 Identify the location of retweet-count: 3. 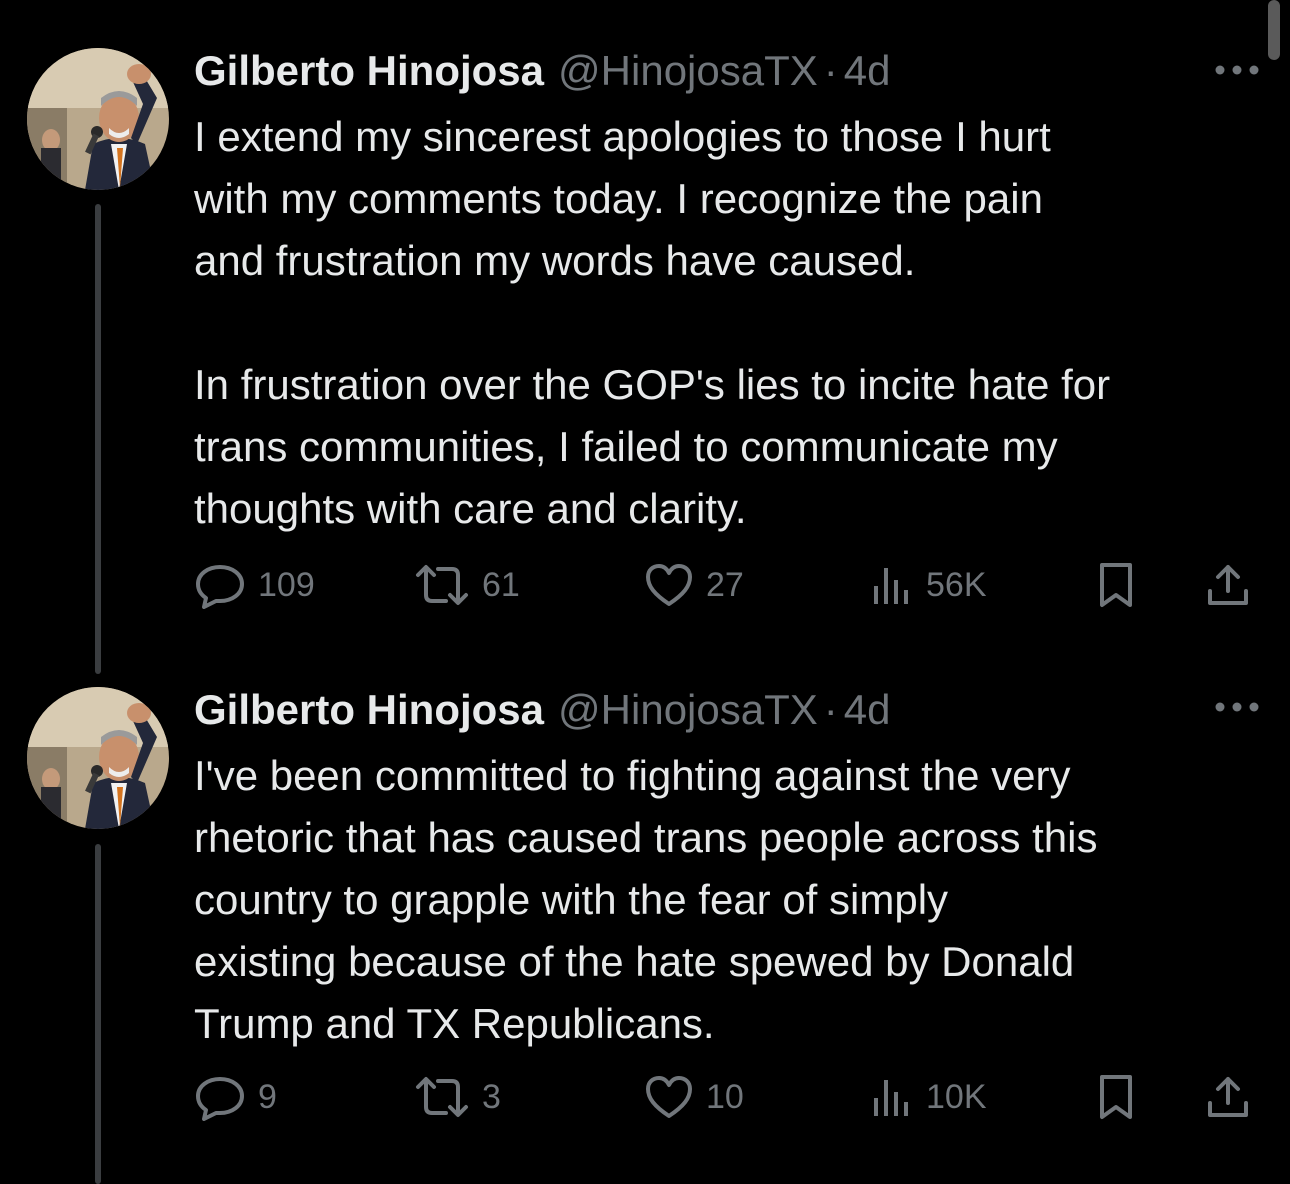
(491, 1096).